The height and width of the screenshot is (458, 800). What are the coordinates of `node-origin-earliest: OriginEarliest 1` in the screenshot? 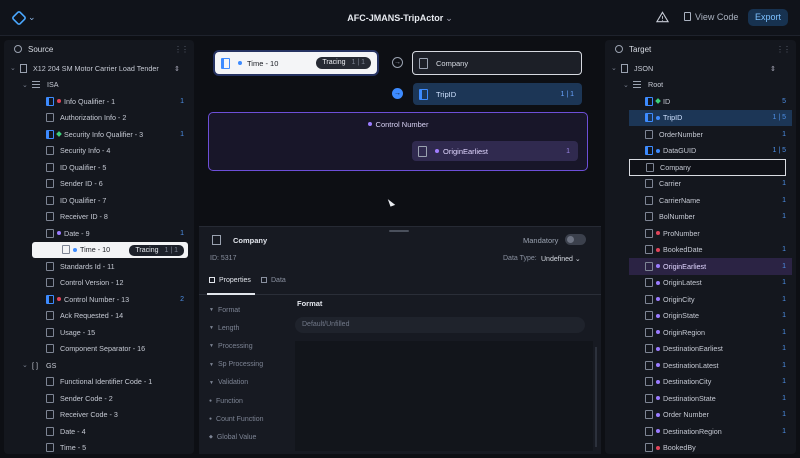 It's located at (495, 151).